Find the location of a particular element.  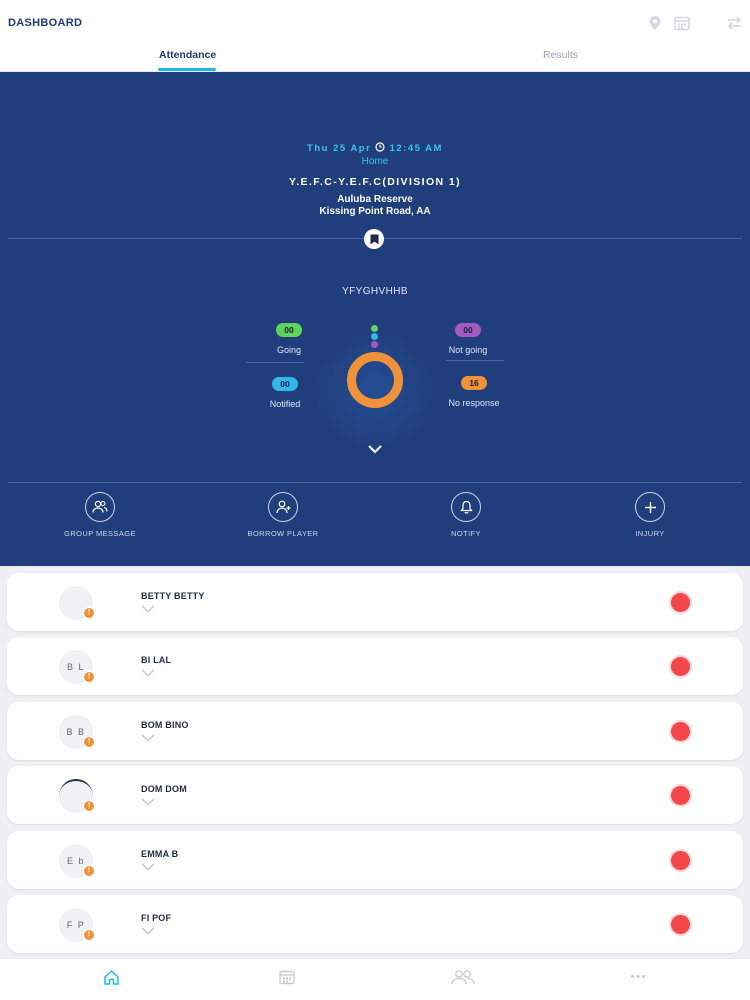

borrow-player-button: BORROW PLAYER is located at coordinates (283, 515).